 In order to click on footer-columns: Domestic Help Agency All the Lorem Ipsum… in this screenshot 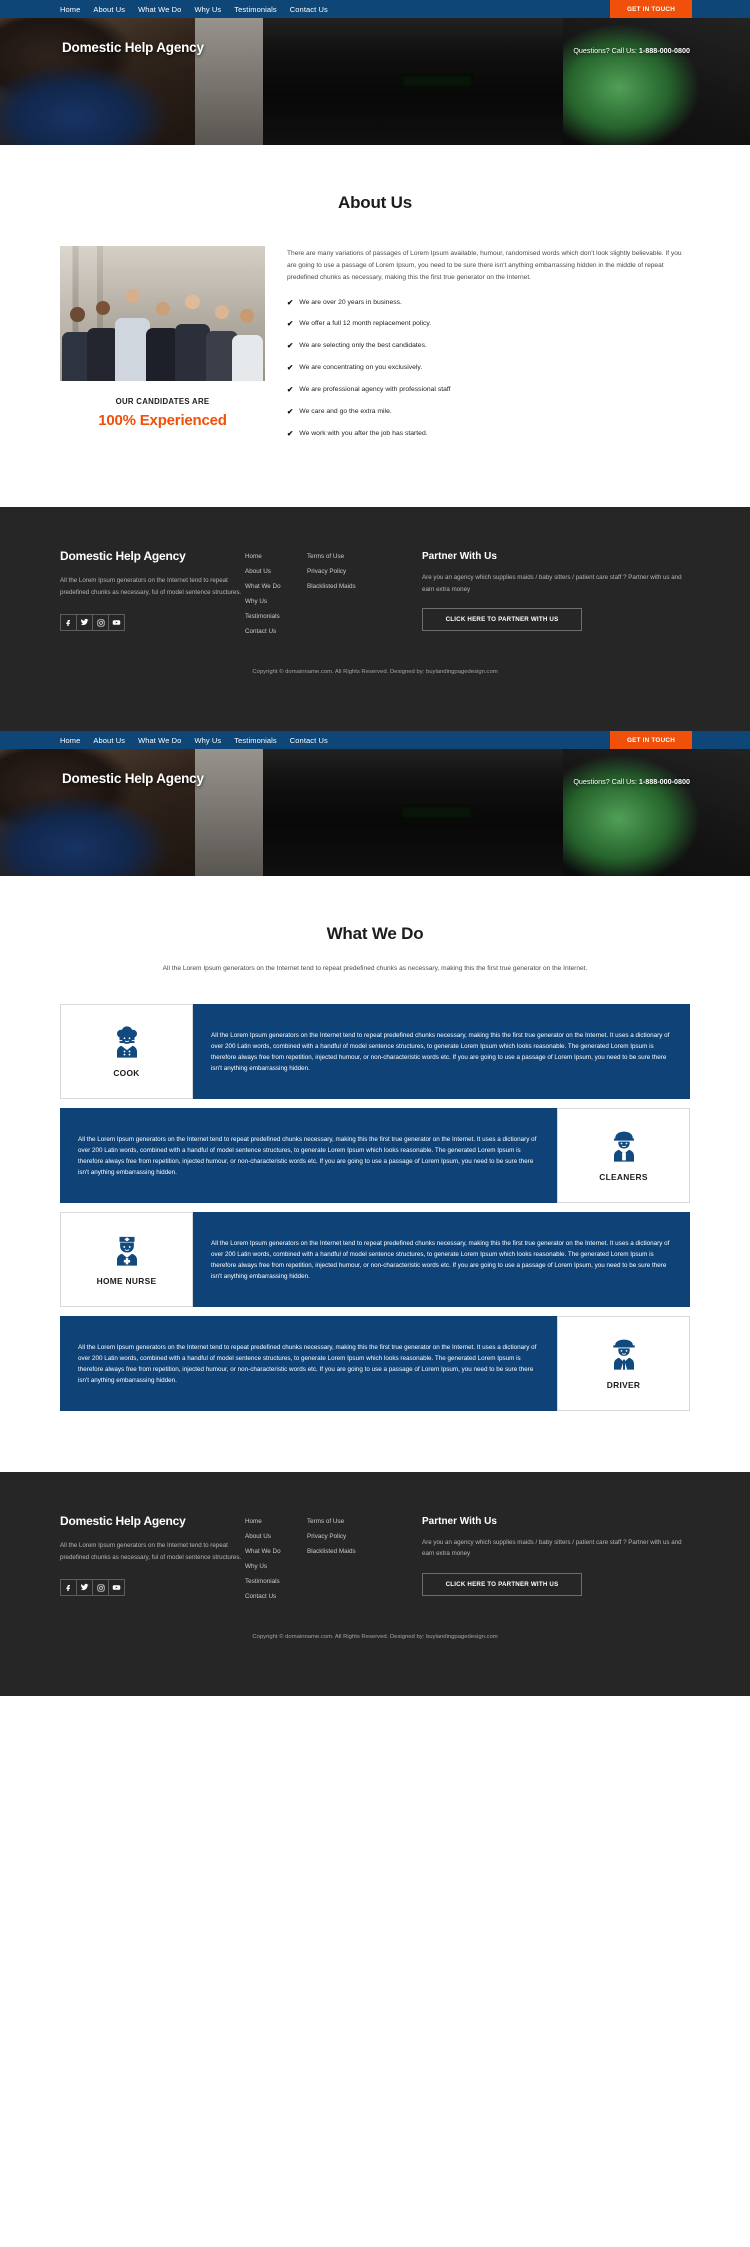, I will do `click(375, 596)`.